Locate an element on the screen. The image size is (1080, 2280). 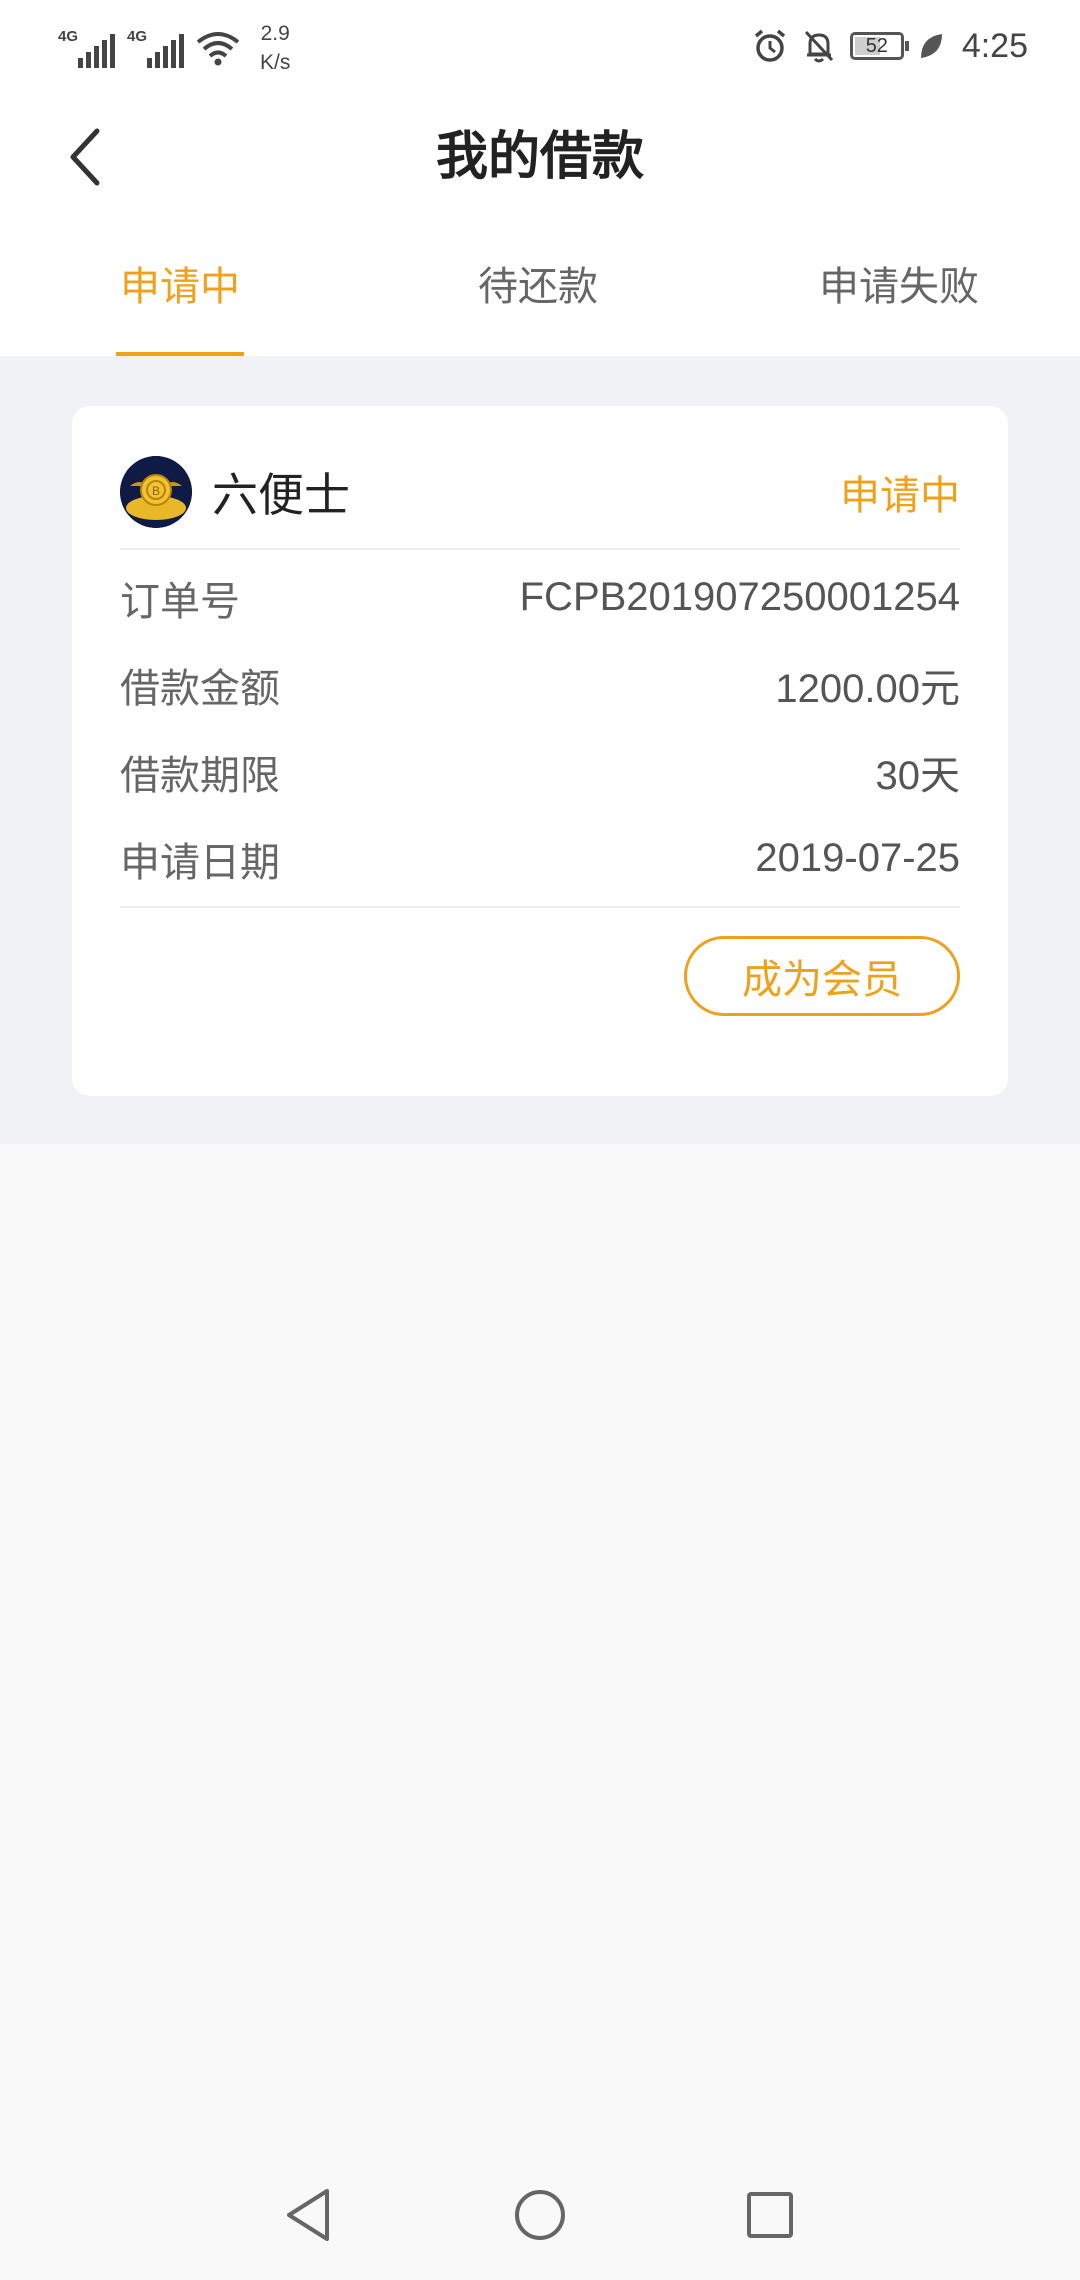
triangle-back-icon is located at coordinates (308, 2215).